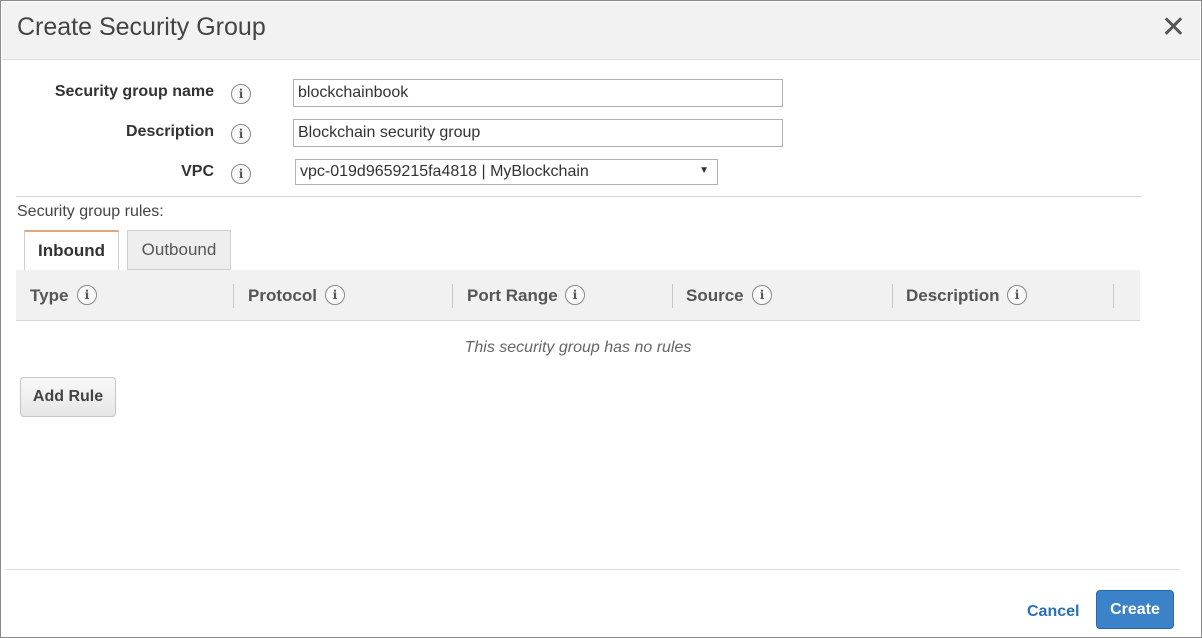 This screenshot has width=1202, height=638. I want to click on caret-down-icon: ▼, so click(704, 170).